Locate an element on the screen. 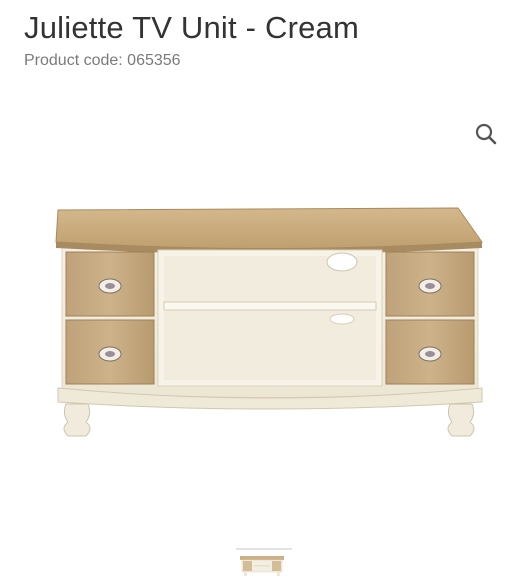 The width and height of the screenshot is (512, 583). zoom-button is located at coordinates (486, 134).